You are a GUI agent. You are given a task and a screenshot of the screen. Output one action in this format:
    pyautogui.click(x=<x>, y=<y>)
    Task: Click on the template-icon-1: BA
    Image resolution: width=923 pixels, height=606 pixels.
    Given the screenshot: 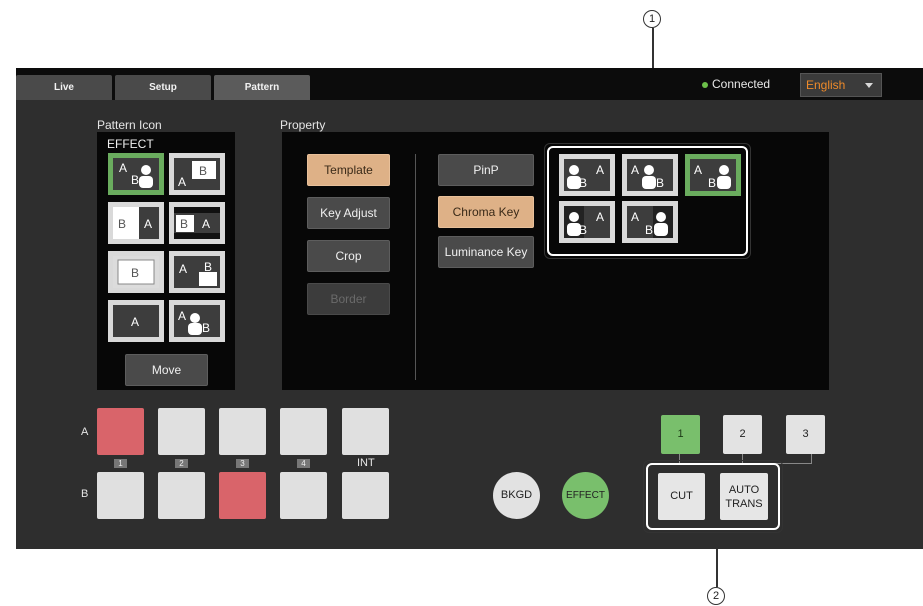 What is the action you would take?
    pyautogui.click(x=587, y=175)
    